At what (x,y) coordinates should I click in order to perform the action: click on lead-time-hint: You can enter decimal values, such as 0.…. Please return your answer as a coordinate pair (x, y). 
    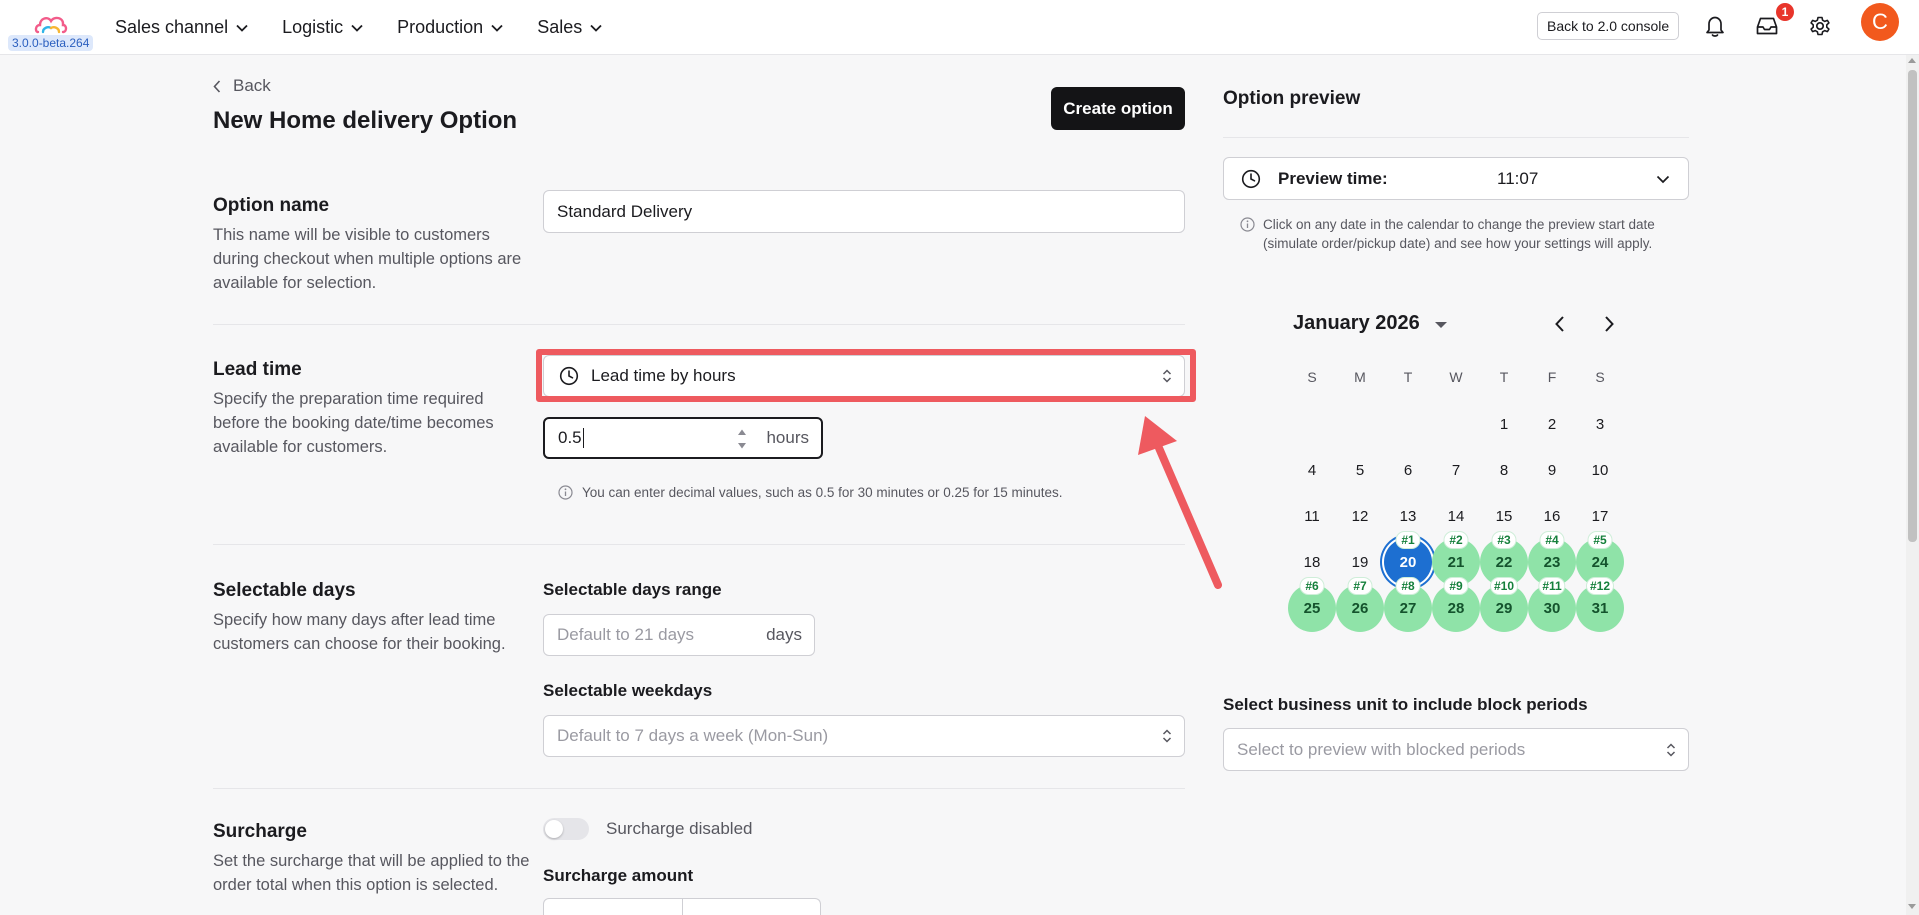
    Looking at the image, I should click on (810, 492).